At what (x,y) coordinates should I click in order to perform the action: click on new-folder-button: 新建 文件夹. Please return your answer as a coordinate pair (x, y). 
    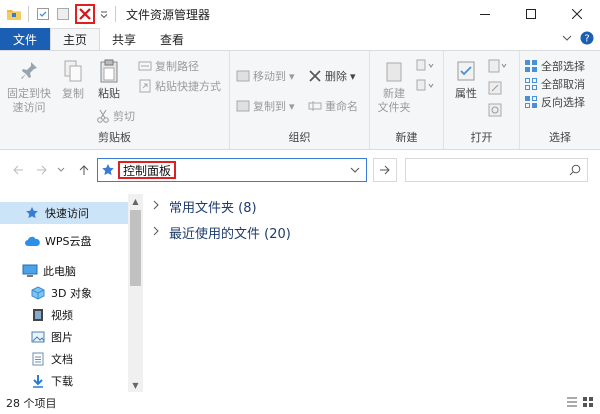
    Looking at the image, I should click on (394, 86).